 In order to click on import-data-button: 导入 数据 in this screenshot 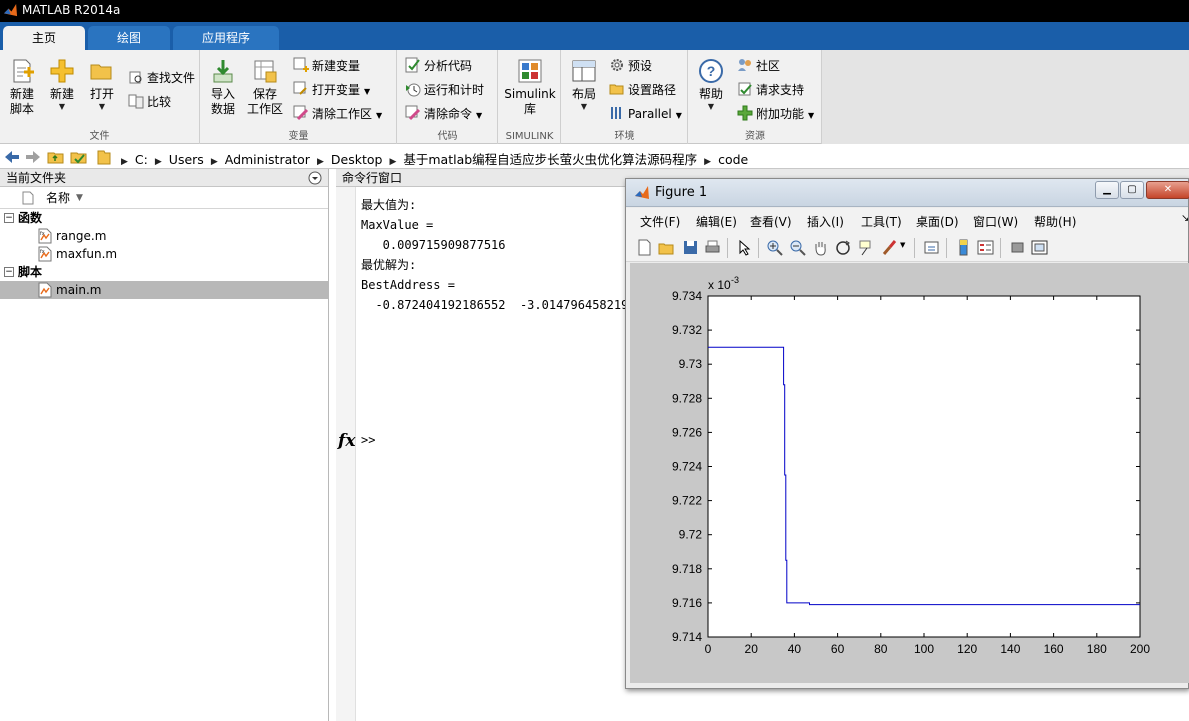, I will do `click(223, 91)`.